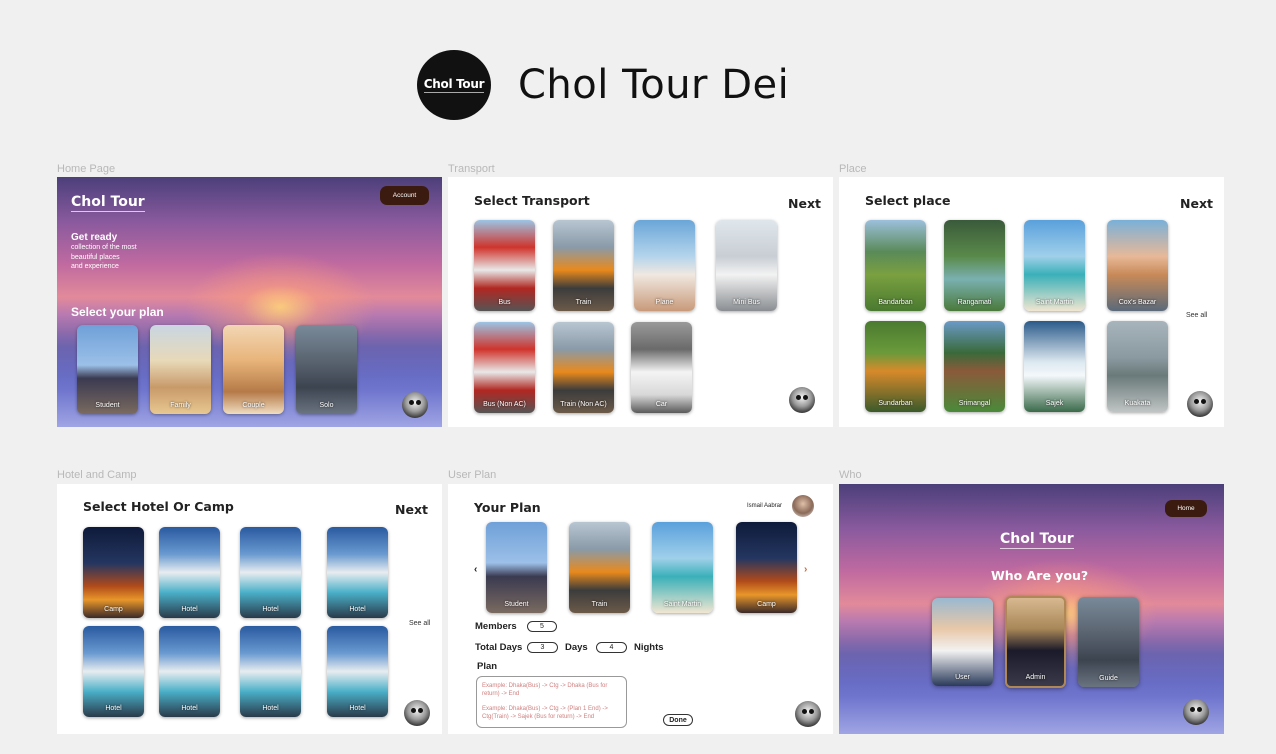 Image resolution: width=1276 pixels, height=754 pixels. What do you see at coordinates (805, 569) in the screenshot?
I see `next-arrow-icon: ›` at bounding box center [805, 569].